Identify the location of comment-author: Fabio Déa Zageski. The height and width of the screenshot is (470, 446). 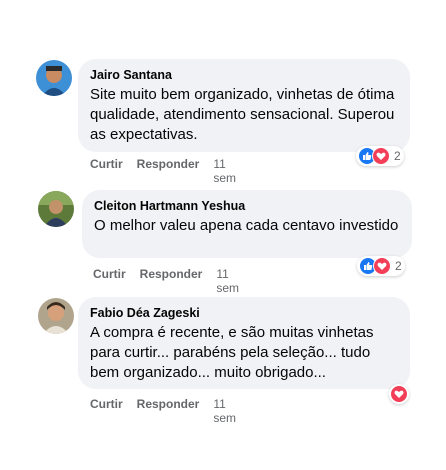
(244, 313).